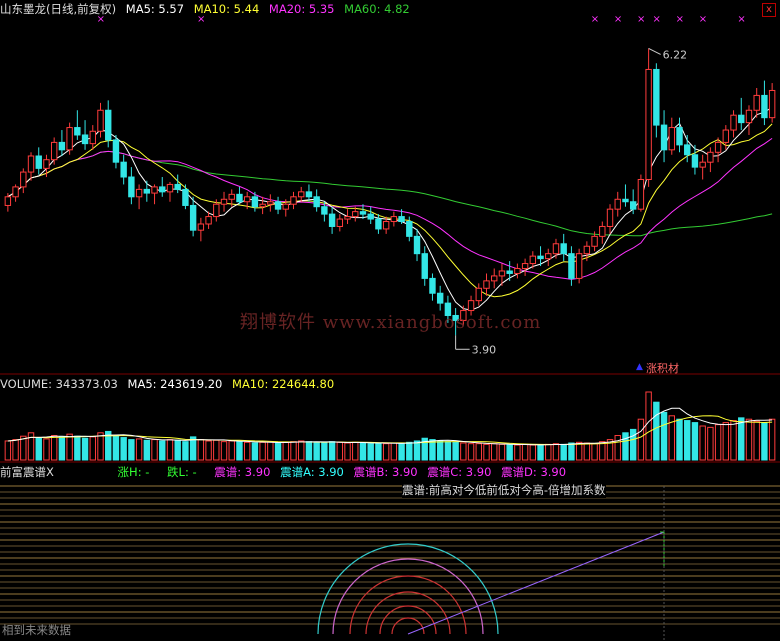 The height and width of the screenshot is (641, 780). What do you see at coordinates (484, 349) in the screenshot?
I see `low-label: 3.90` at bounding box center [484, 349].